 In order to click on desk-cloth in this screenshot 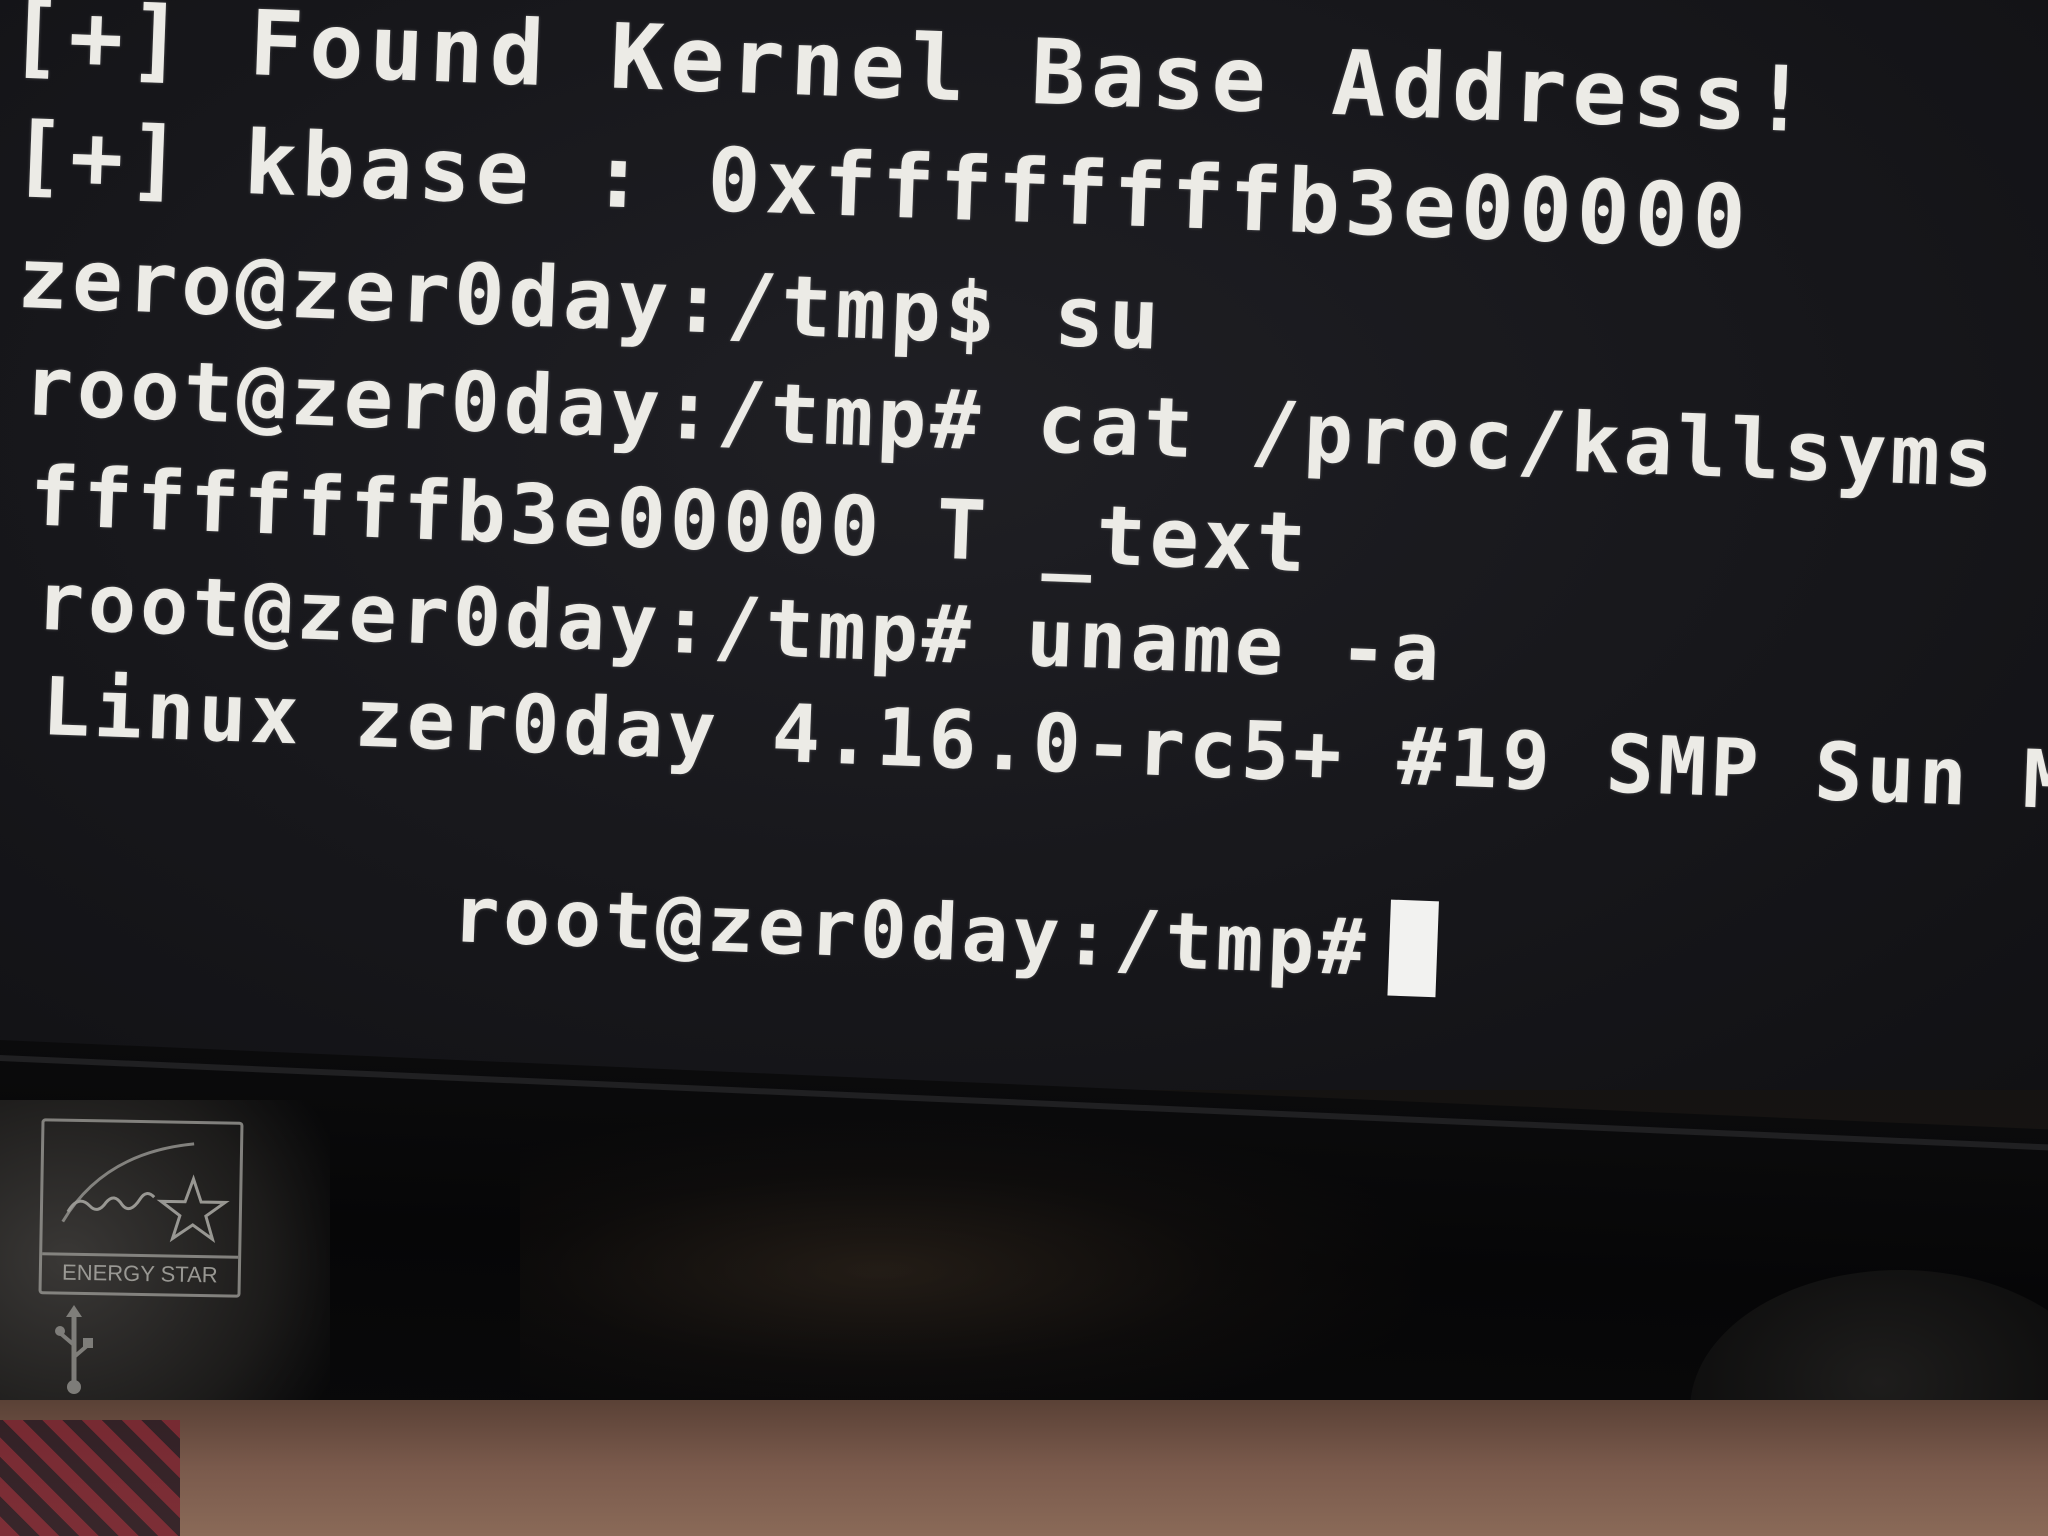, I will do `click(90, 1478)`.